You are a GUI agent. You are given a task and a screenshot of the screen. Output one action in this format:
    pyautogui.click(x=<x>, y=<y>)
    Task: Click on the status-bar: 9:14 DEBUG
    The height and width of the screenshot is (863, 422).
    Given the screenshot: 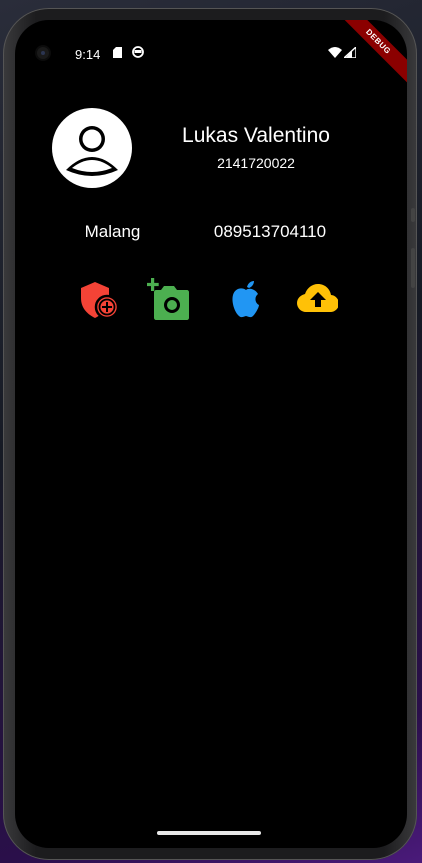 What is the action you would take?
    pyautogui.click(x=211, y=53)
    